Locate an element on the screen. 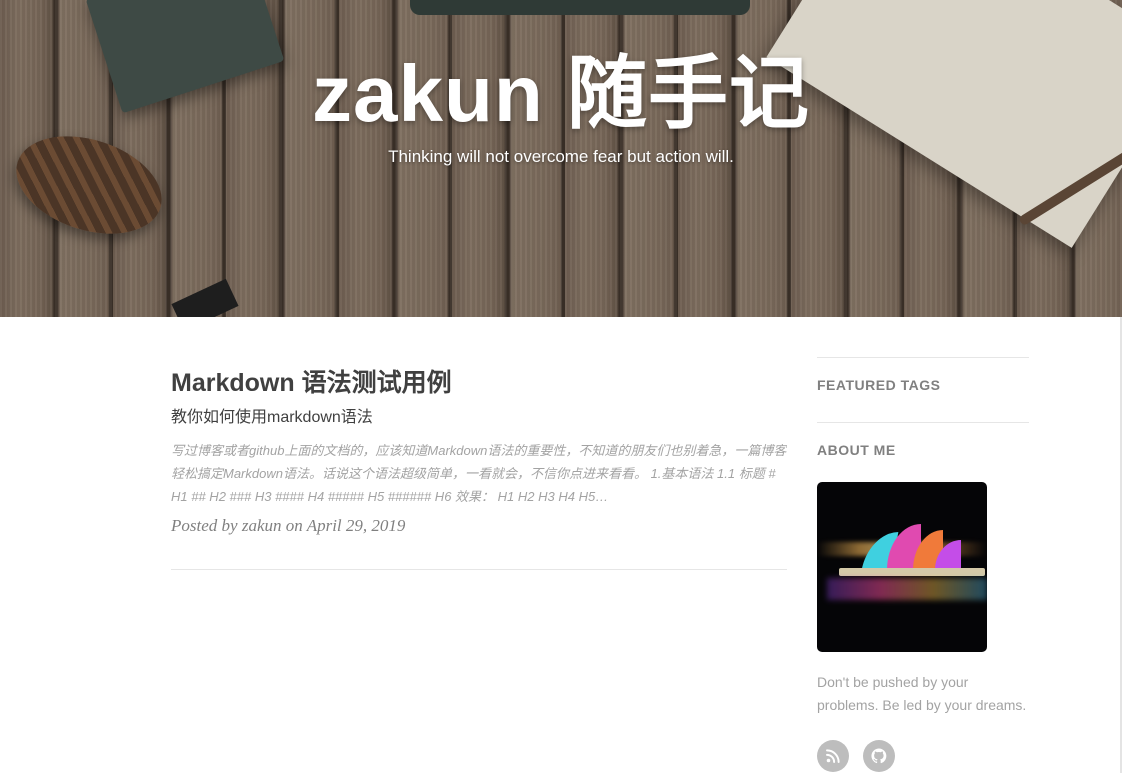  post-date: April 29, 2019 is located at coordinates (356, 525).